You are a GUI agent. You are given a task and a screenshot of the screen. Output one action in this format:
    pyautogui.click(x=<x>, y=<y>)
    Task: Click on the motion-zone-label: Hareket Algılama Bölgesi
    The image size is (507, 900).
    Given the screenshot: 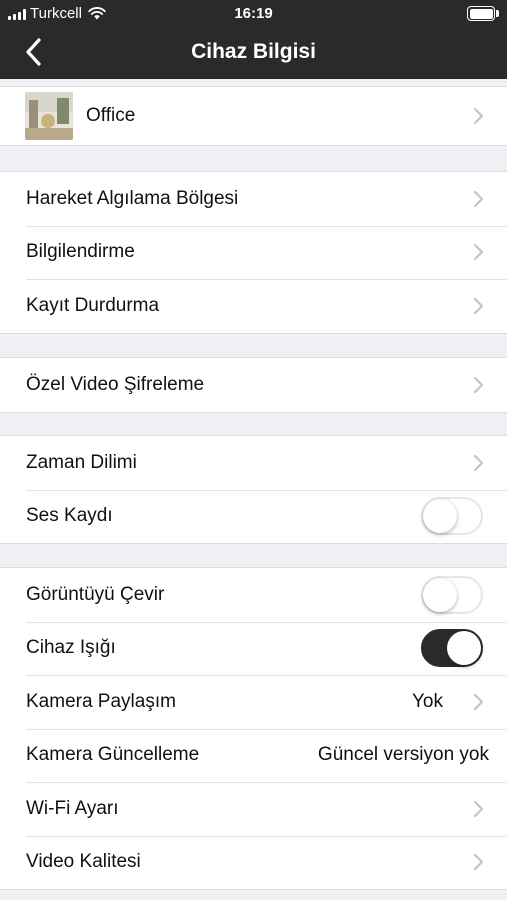 What is the action you would take?
    pyautogui.click(x=132, y=198)
    